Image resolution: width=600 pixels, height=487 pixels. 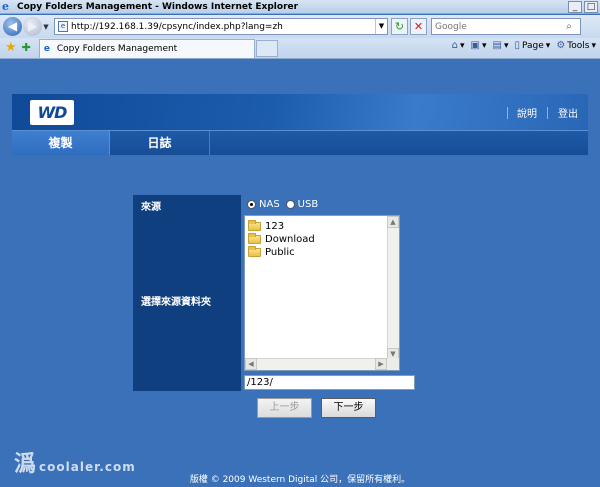 I want to click on header-links: 說明 登出, so click(x=542, y=112).